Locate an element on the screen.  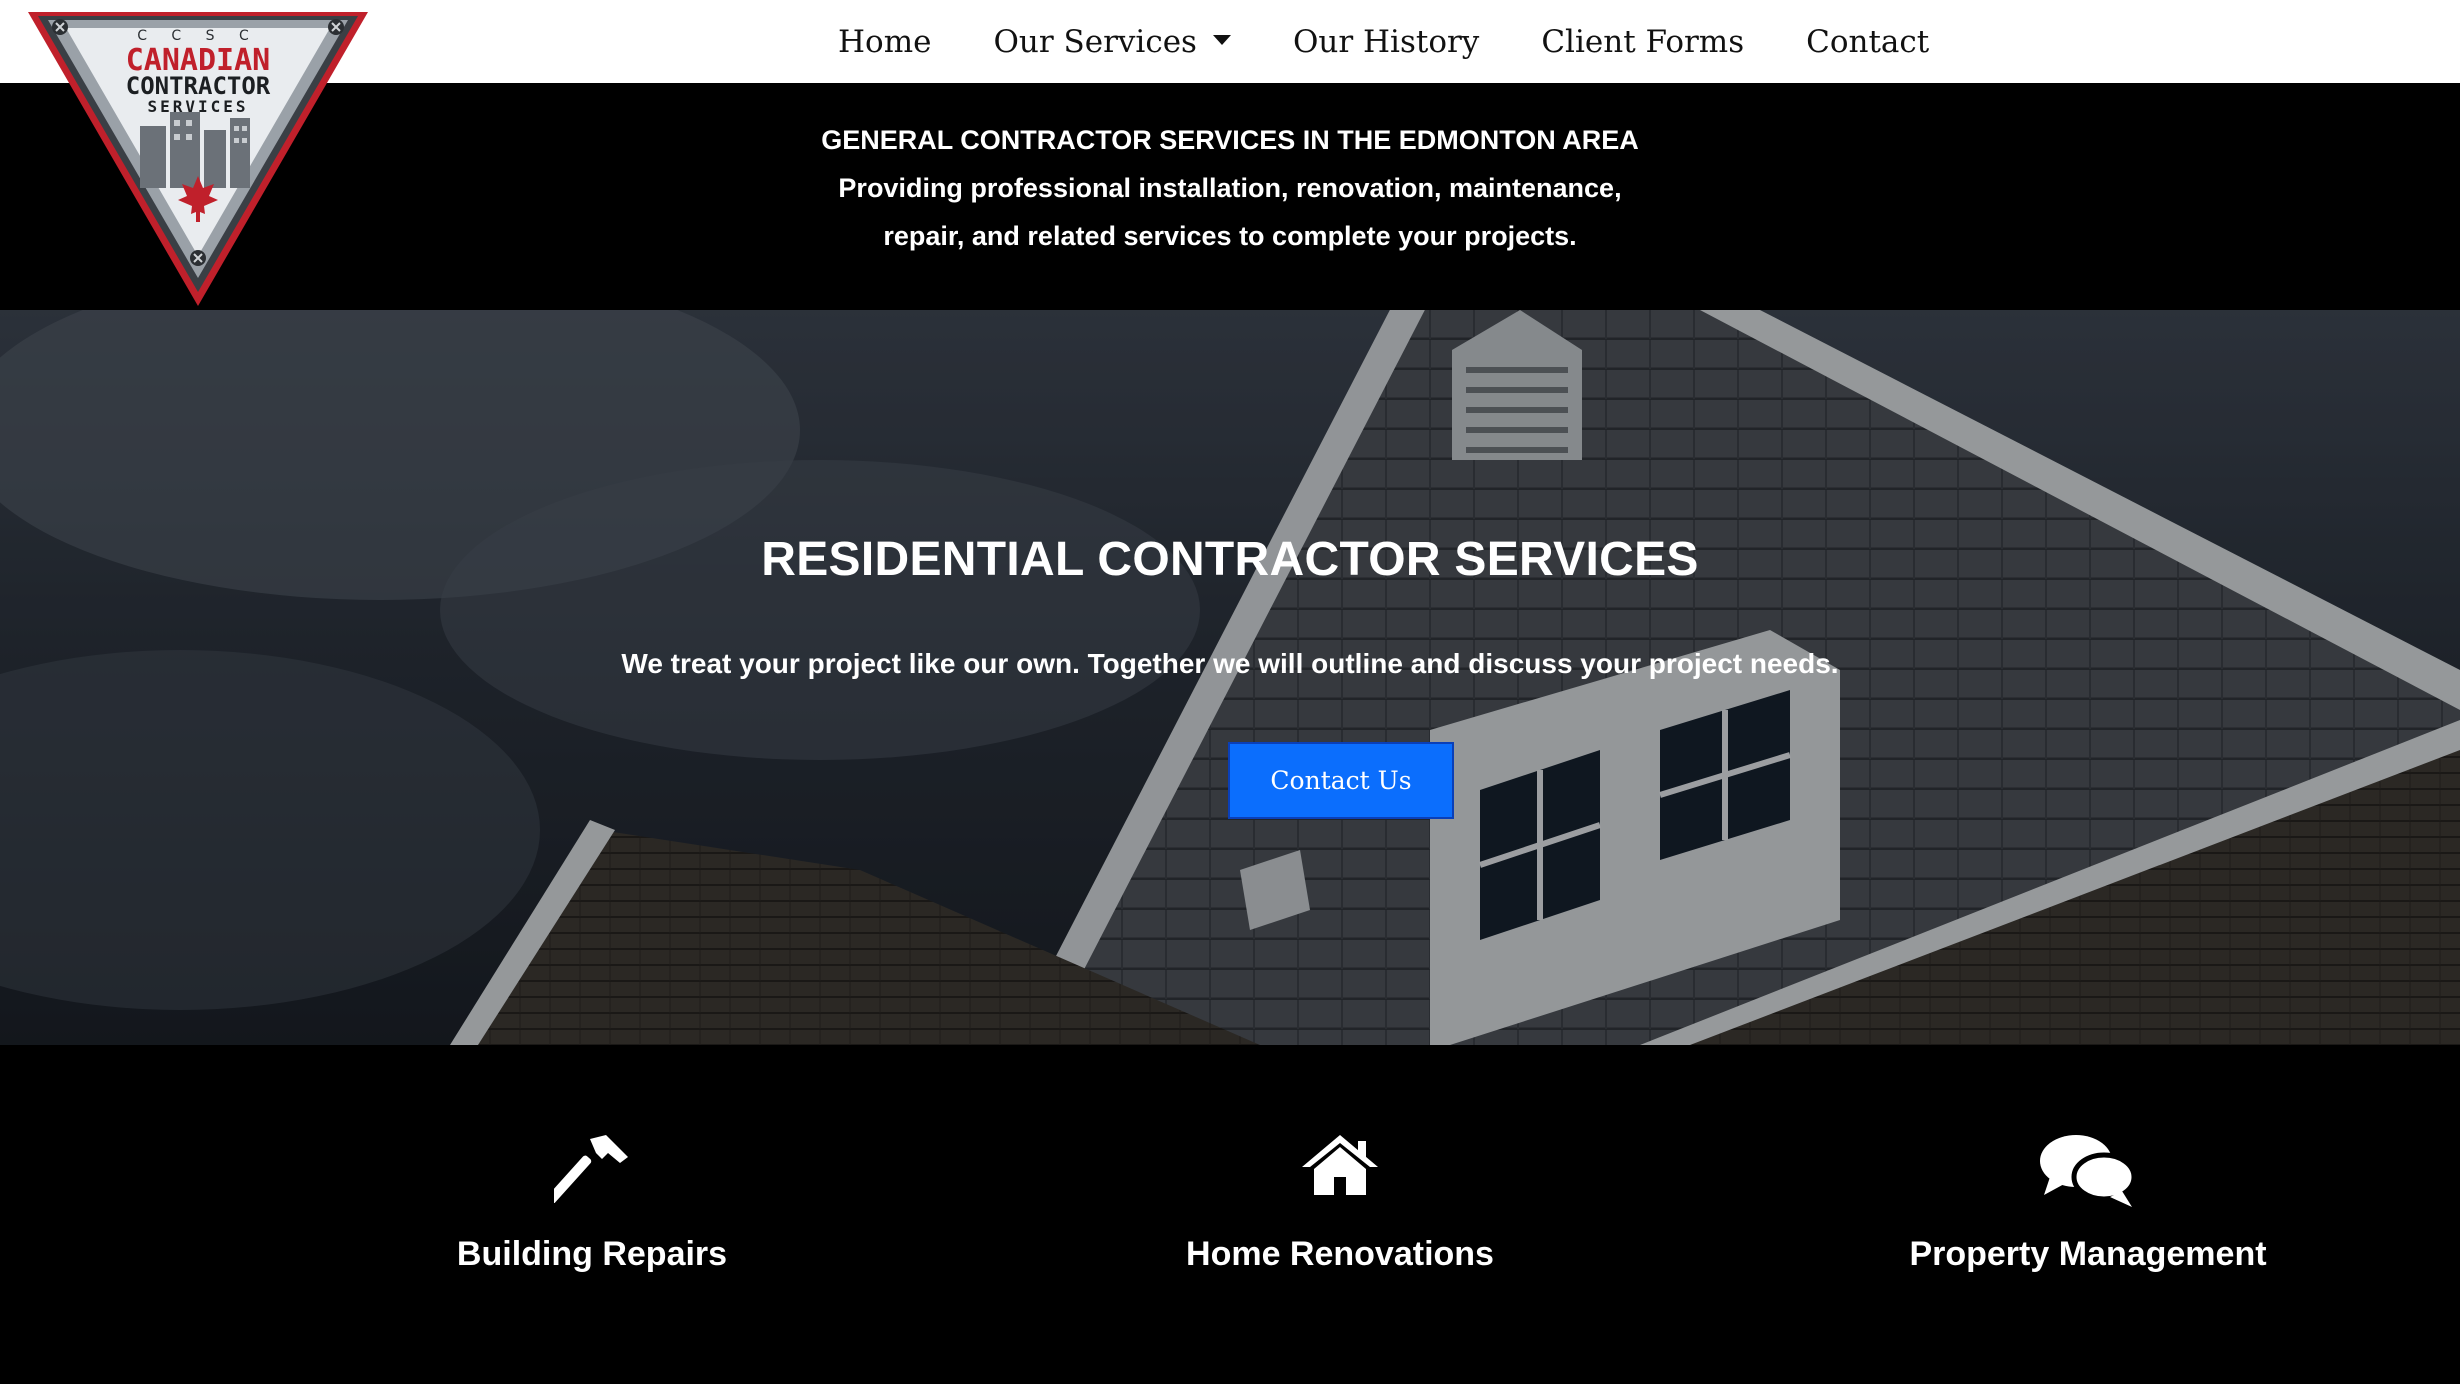
nav-our-history: Our History is located at coordinates (1386, 42).